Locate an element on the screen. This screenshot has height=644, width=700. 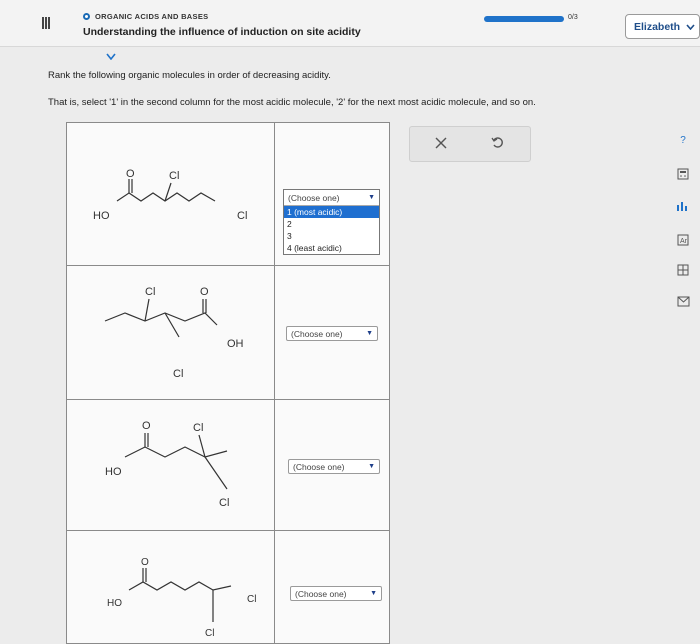
molecule-1-cl-label: Cl is located at coordinates (174, 176).